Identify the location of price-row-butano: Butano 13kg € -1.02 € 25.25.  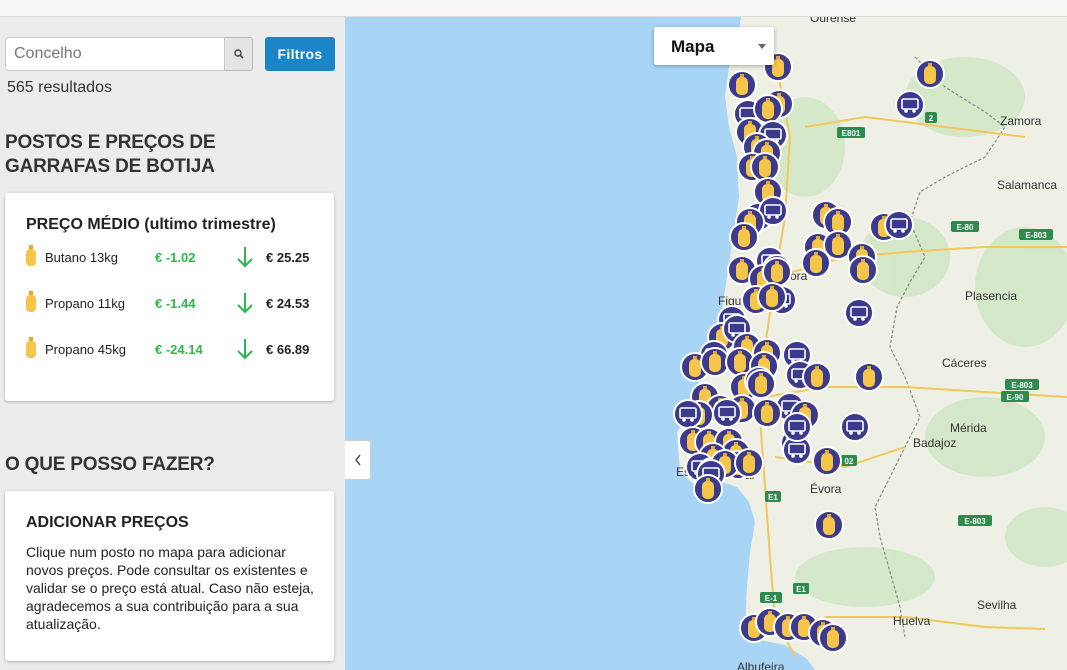
(175, 257).